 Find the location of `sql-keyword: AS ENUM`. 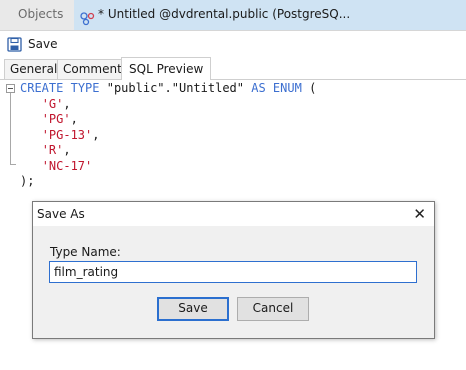

sql-keyword: AS ENUM is located at coordinates (276, 88).